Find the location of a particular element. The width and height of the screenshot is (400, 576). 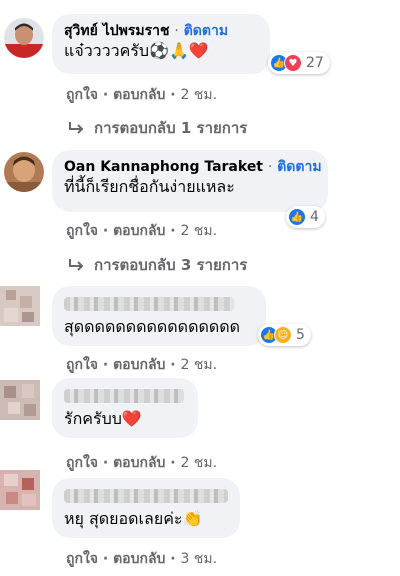

reaction-summary: 👍 4 is located at coordinates (305, 217).